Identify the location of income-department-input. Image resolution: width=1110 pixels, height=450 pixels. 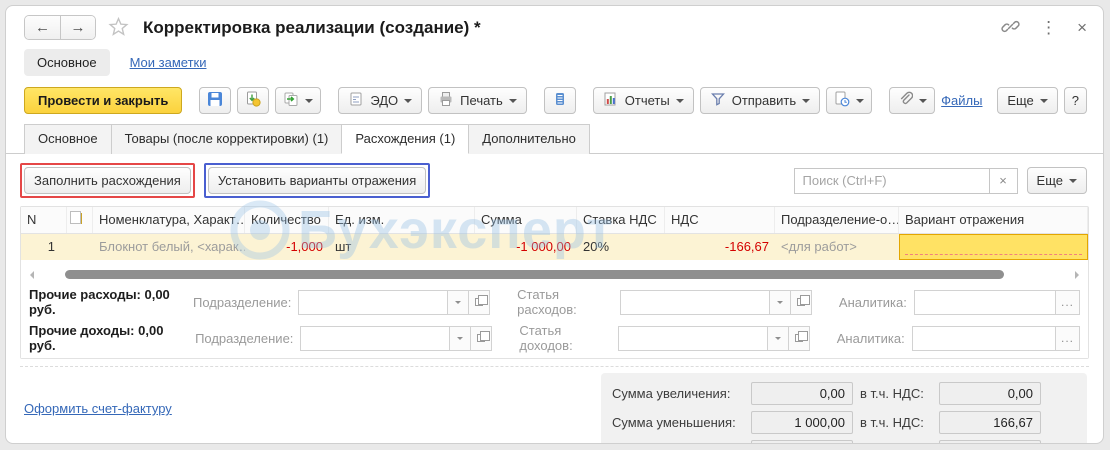
(375, 338).